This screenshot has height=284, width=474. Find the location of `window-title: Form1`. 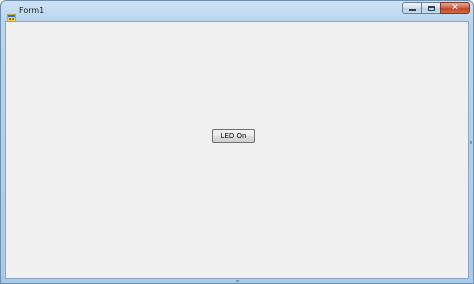

window-title: Form1 is located at coordinates (32, 10).